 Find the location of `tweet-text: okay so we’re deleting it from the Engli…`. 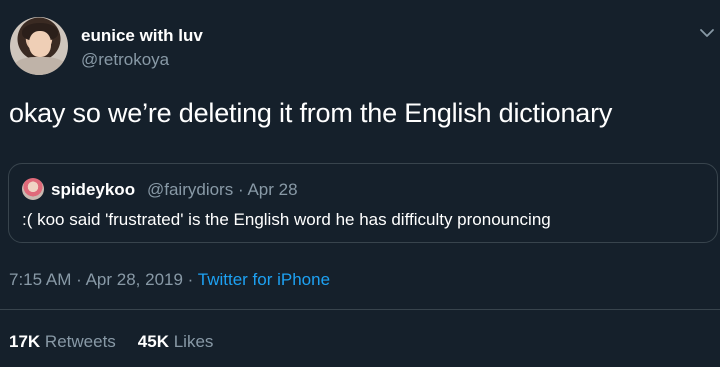

tweet-text: okay so we’re deleting it from the Engli… is located at coordinates (311, 113).